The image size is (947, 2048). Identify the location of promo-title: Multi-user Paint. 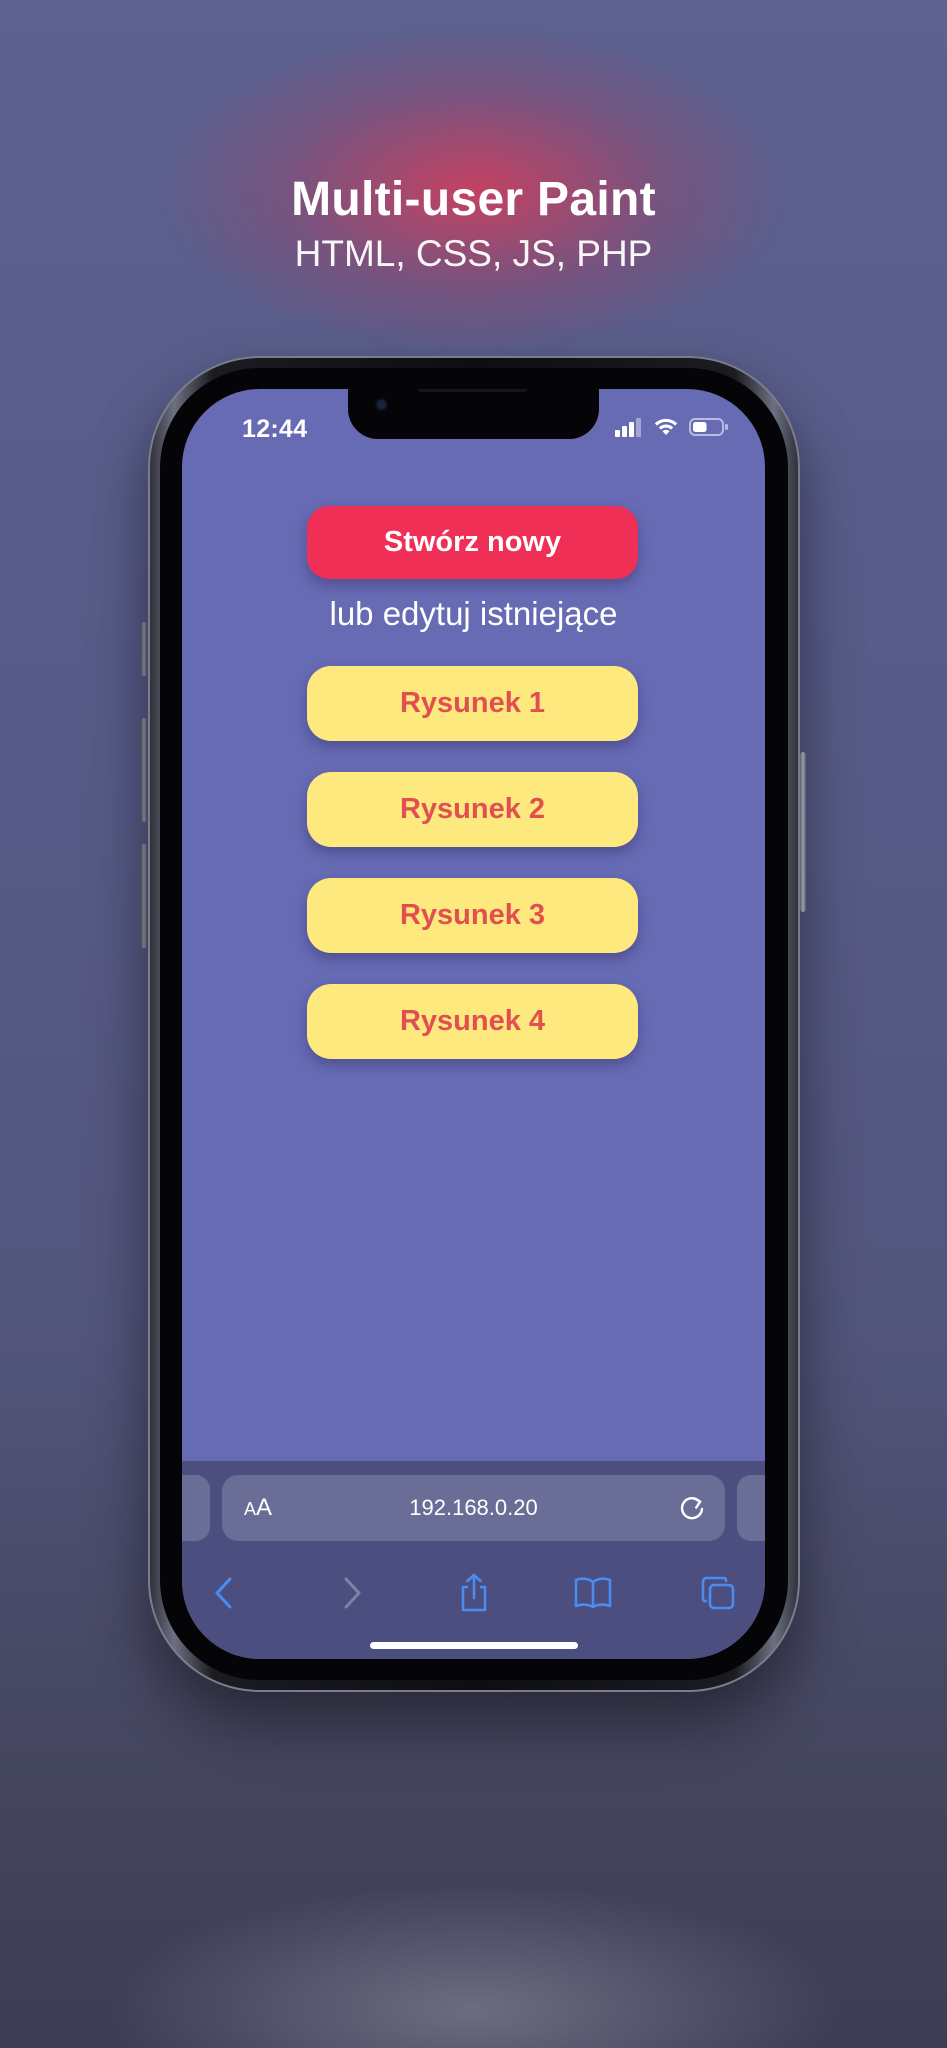
(473, 199).